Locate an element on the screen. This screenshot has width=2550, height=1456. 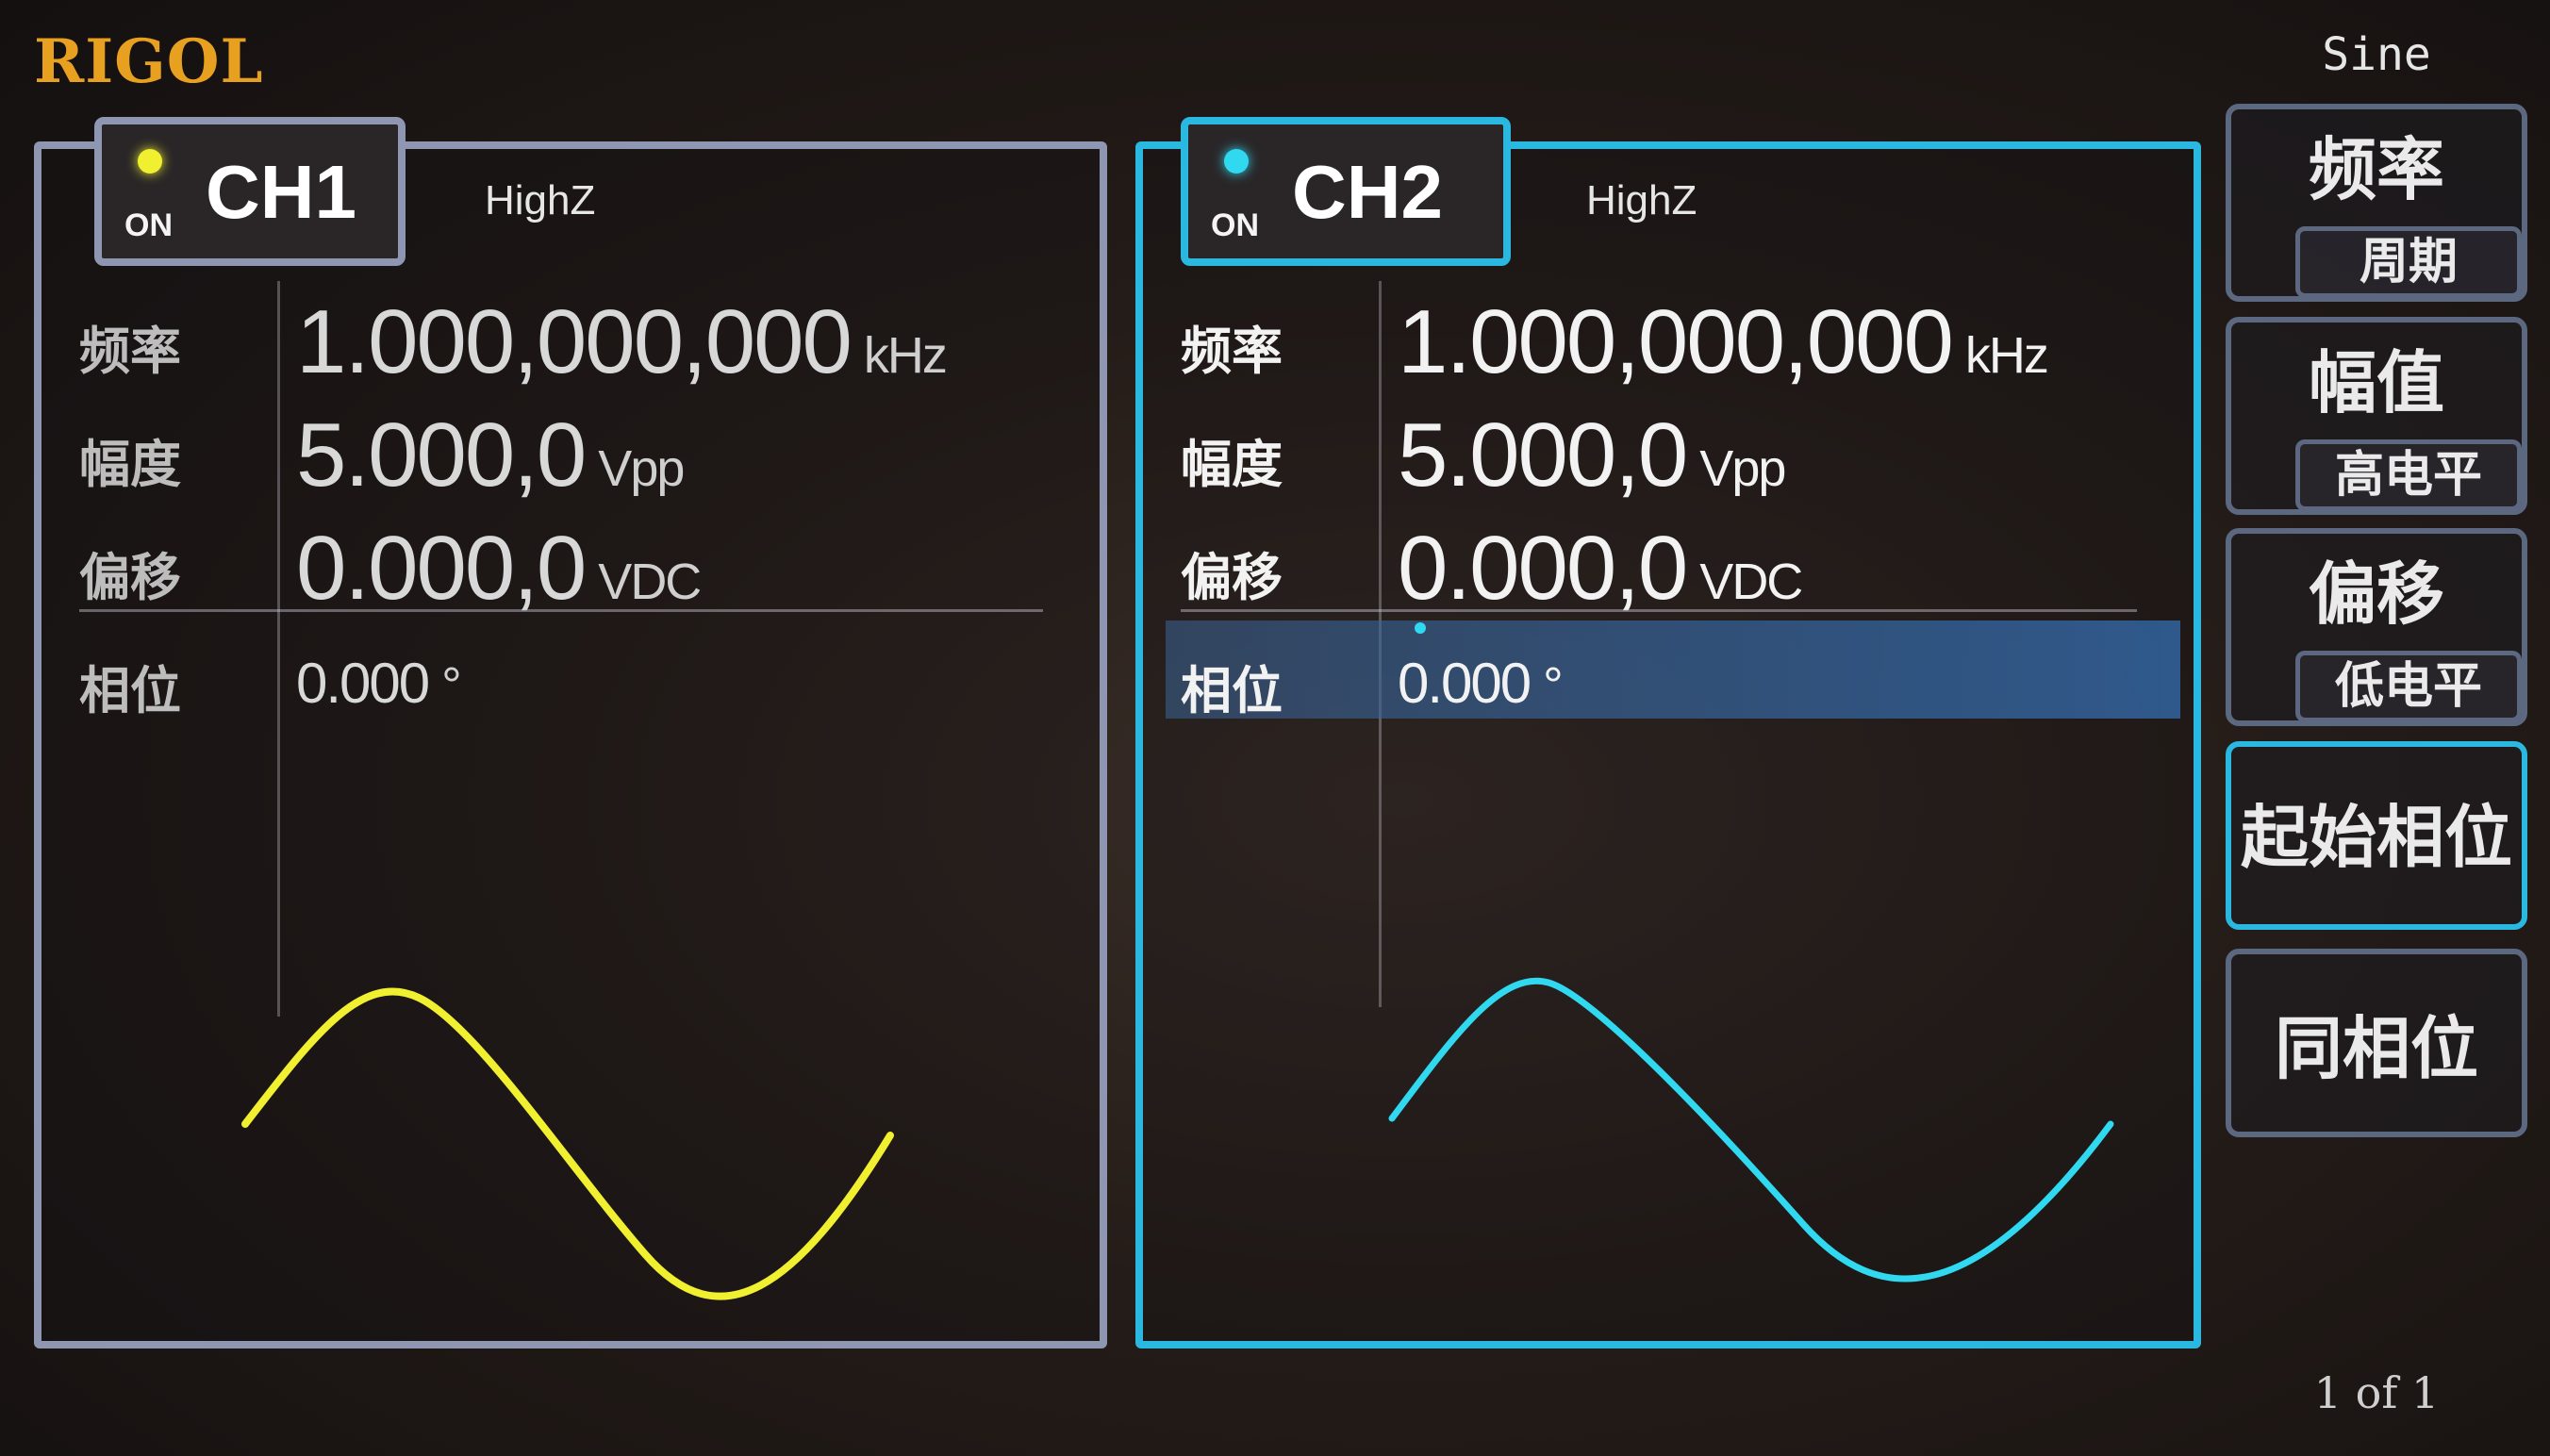
frequency-softkey: 频率 周期 is located at coordinates (2376, 203).